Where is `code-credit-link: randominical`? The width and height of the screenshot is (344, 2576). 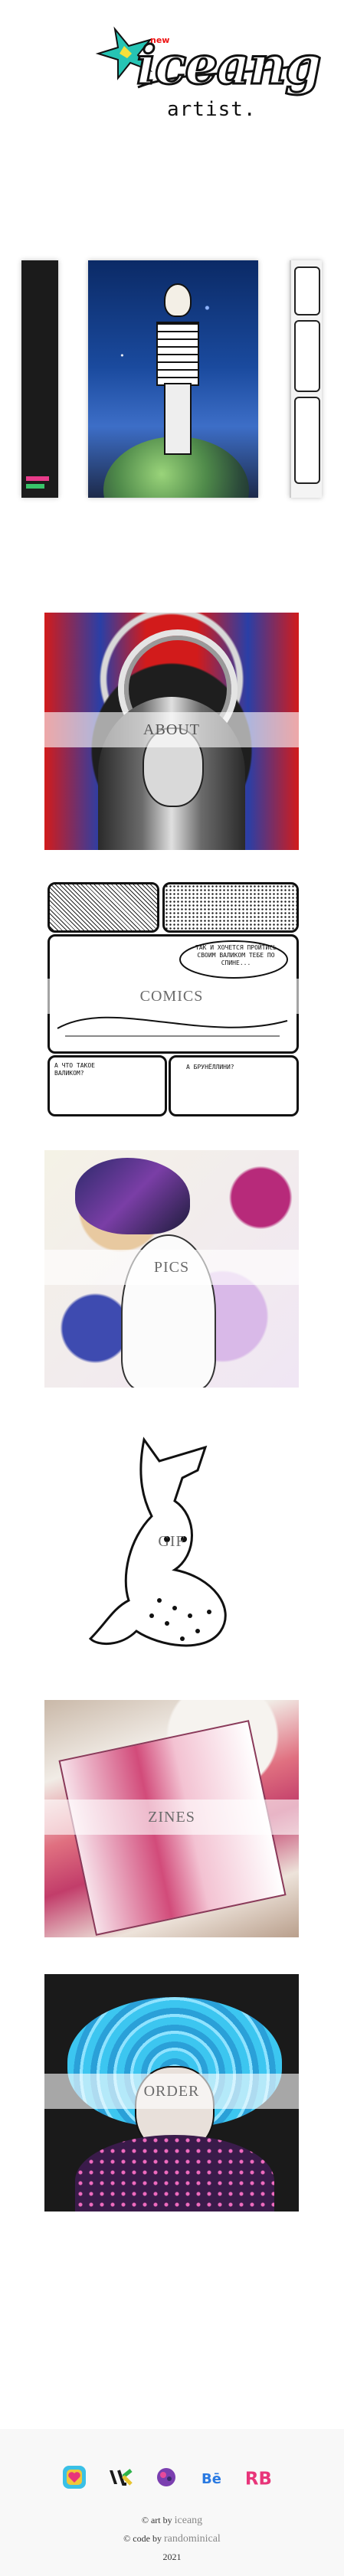 code-credit-link: randominical is located at coordinates (193, 2539).